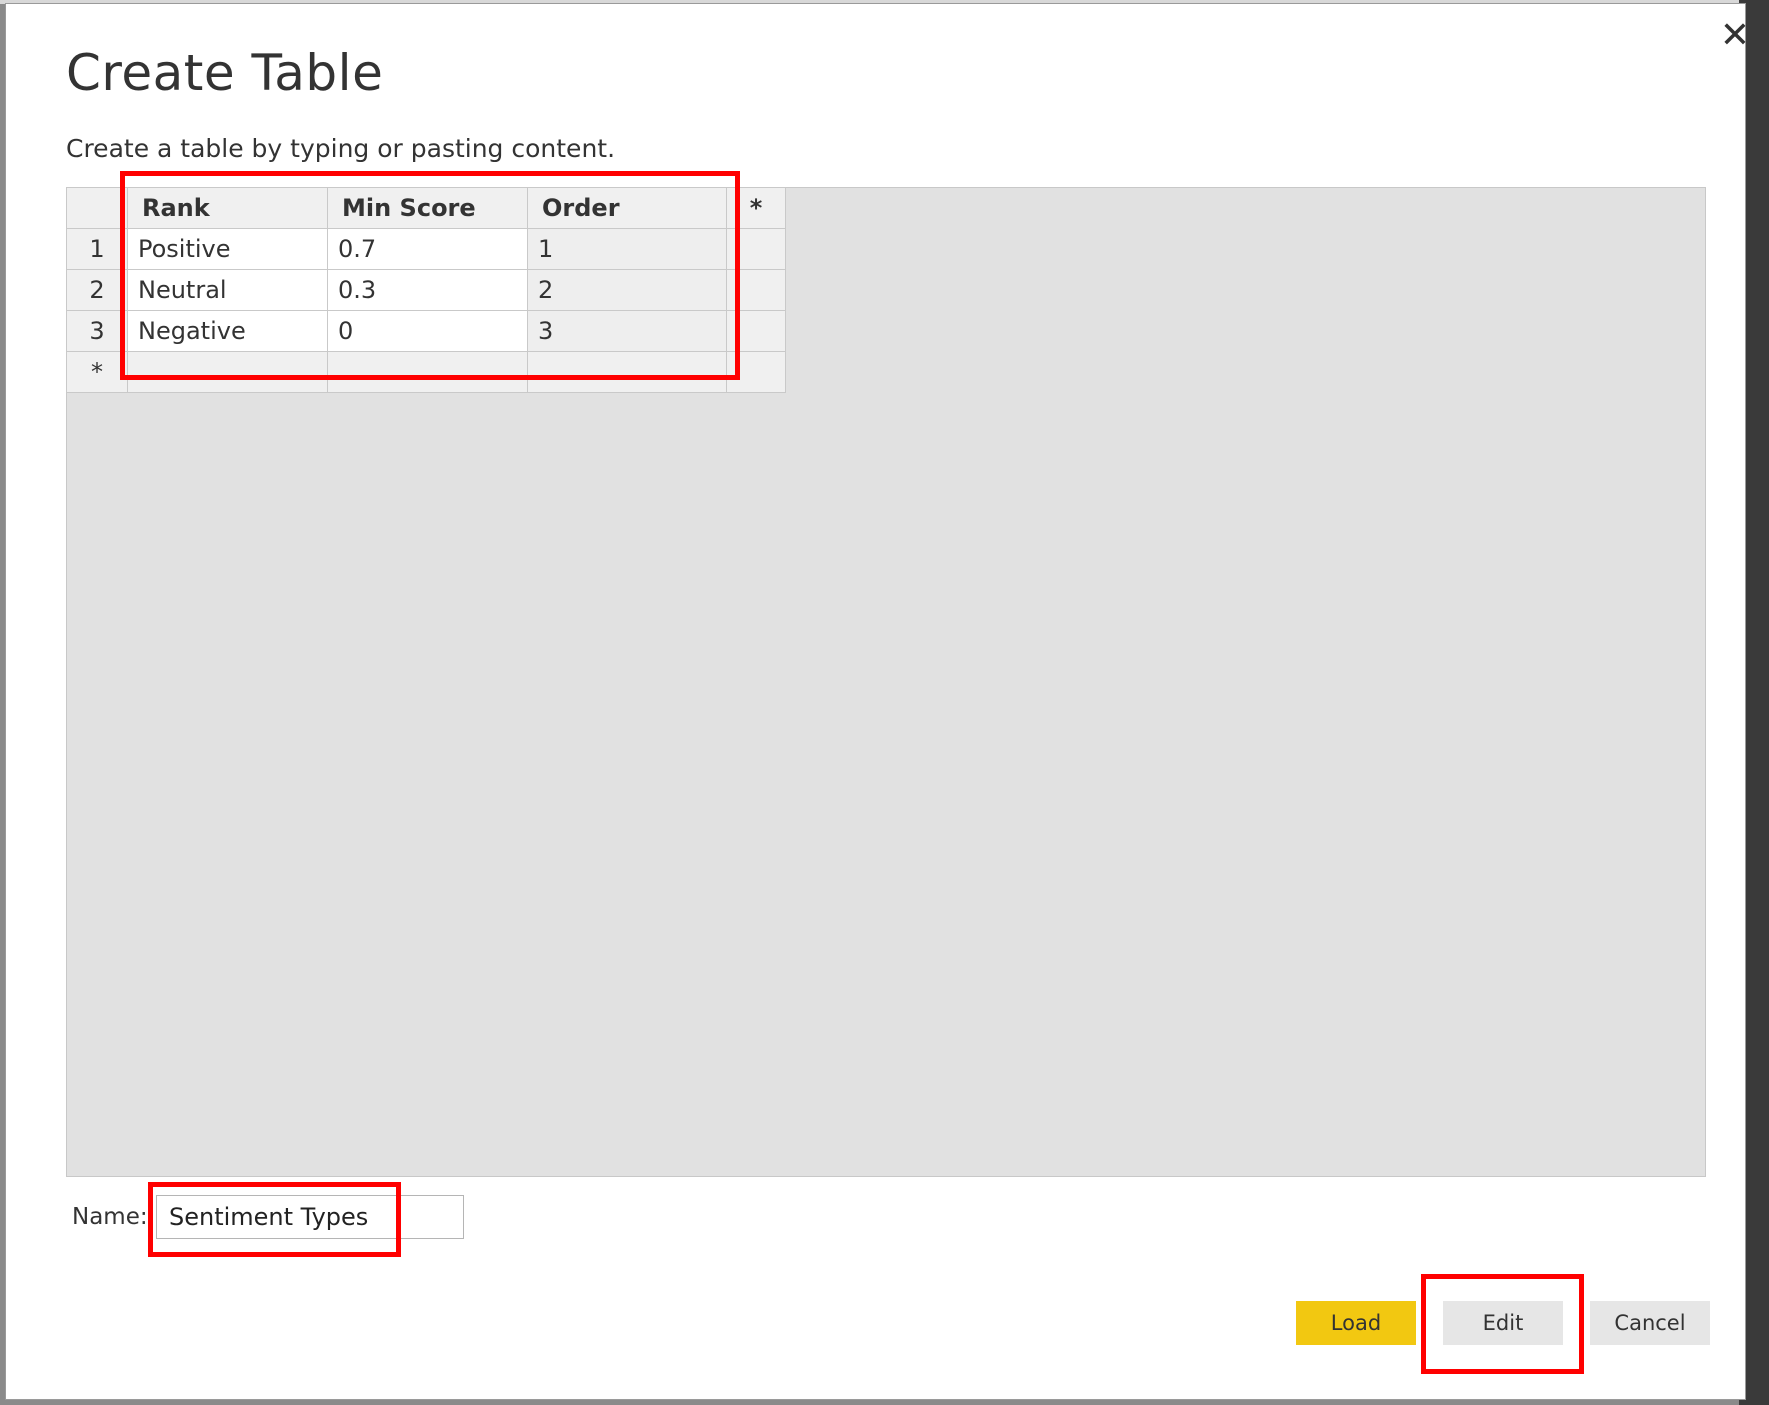 The height and width of the screenshot is (1405, 1769). Describe the element at coordinates (1650, 1323) in the screenshot. I see `cancel-button: Cancel` at that location.